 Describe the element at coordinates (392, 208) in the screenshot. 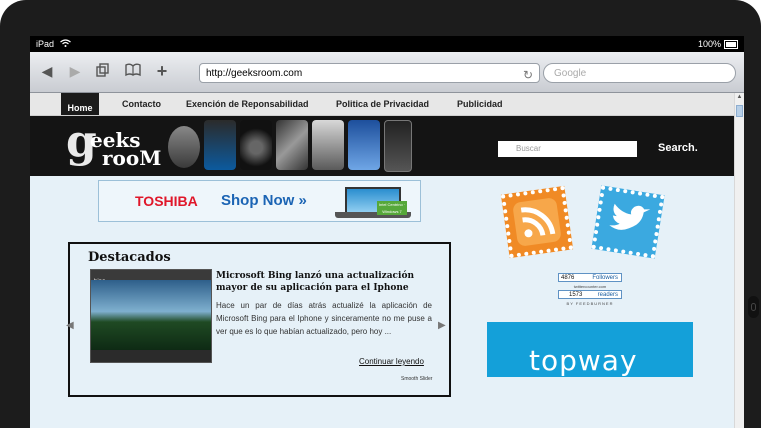

I see `laptop-sticker: Intel Centrino · Windows 7` at that location.